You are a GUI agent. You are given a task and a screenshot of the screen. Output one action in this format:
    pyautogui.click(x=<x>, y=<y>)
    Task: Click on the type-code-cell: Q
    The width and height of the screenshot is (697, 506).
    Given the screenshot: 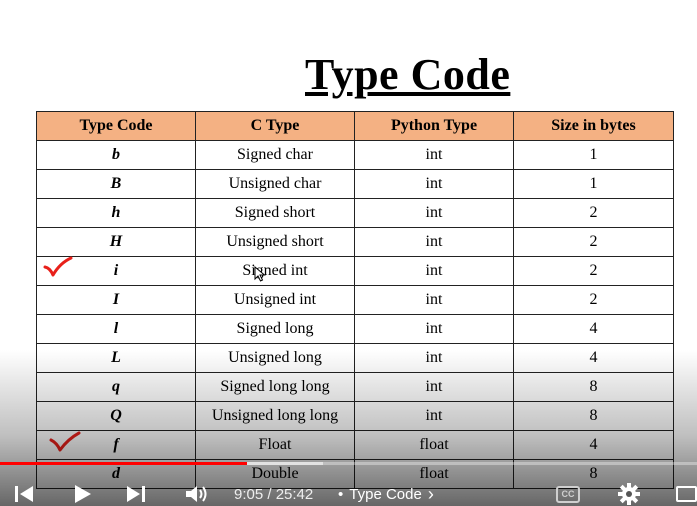 What is the action you would take?
    pyautogui.click(x=116, y=416)
    